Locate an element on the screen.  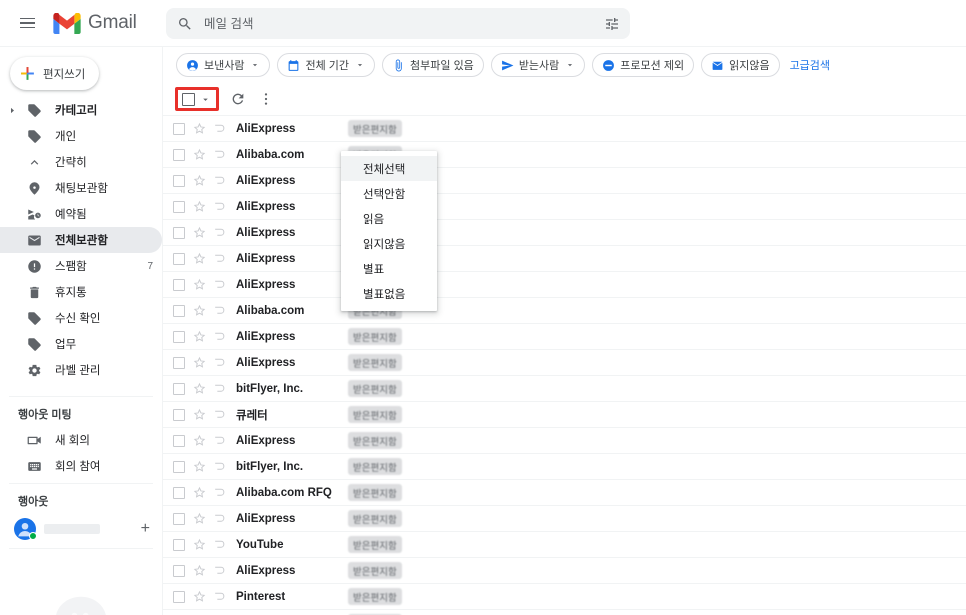
chip-exclude-promotions: 프로모션 제외 is located at coordinates (643, 65).